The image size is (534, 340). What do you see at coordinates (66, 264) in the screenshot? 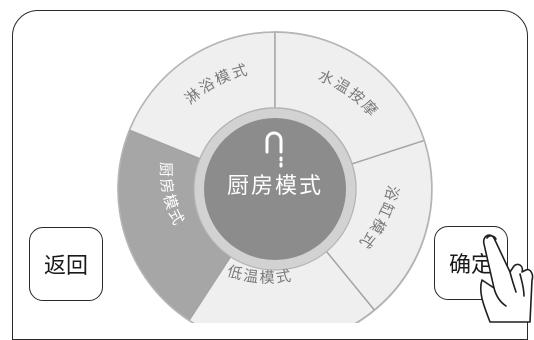
I see `back-button: 返回` at bounding box center [66, 264].